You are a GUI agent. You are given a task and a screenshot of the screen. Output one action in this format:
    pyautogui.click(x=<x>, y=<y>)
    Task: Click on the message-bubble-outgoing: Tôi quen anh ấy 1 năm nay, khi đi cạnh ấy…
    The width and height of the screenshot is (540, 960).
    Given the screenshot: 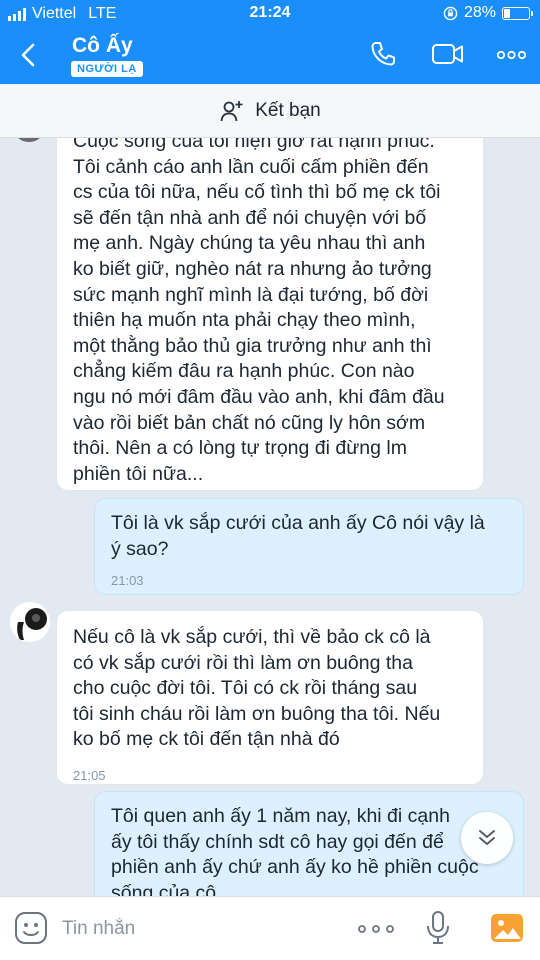 What is the action you would take?
    pyautogui.click(x=309, y=843)
    